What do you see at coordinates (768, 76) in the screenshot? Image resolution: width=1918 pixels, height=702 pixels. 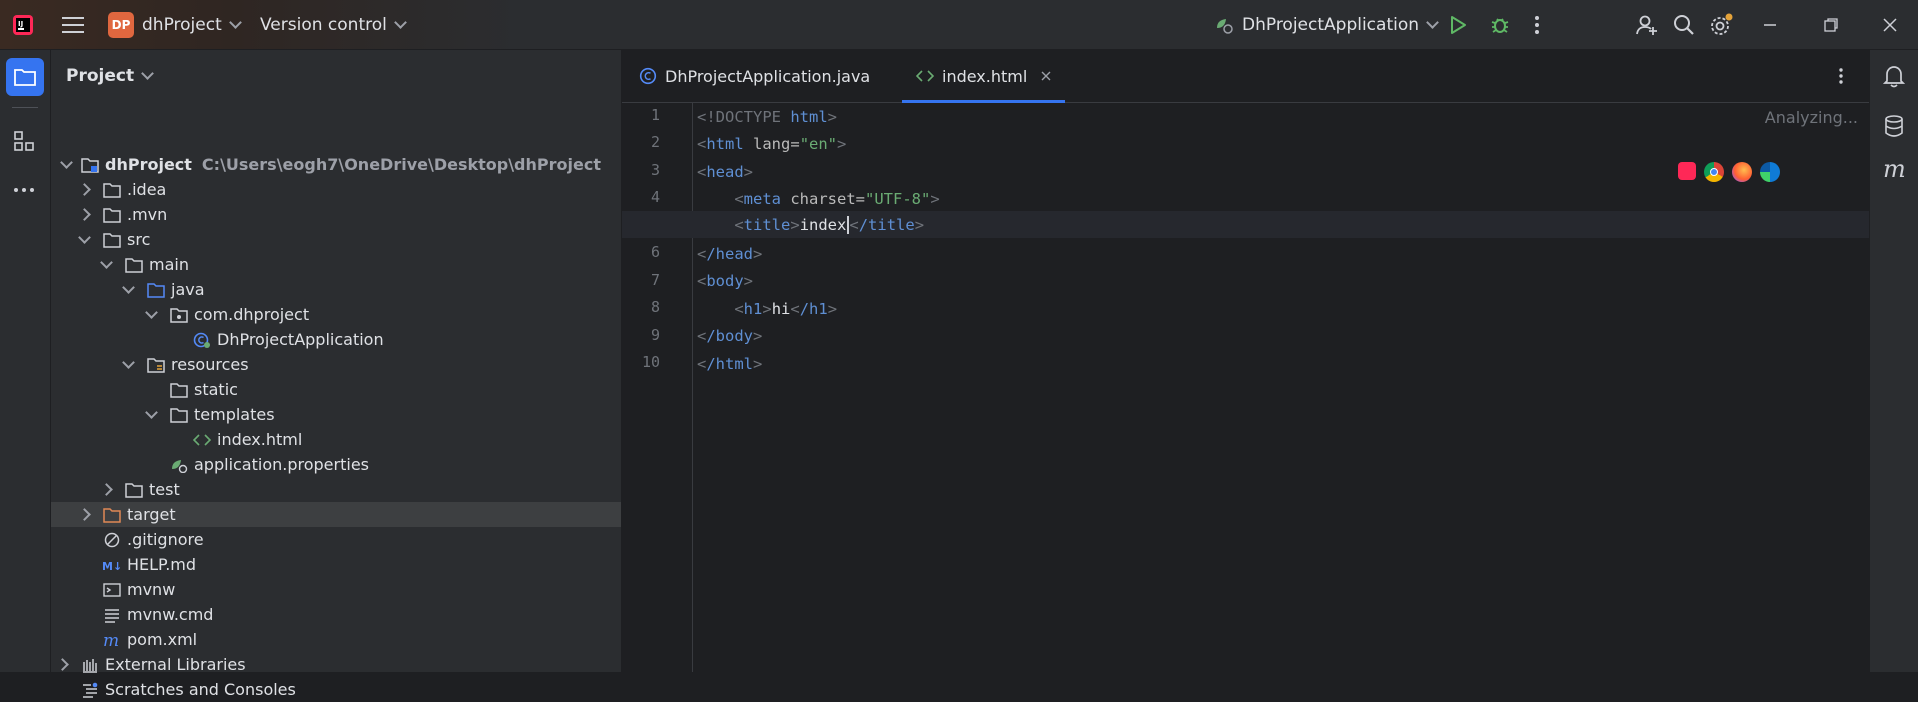 I see `tab-label: DhProjectApplication.java` at bounding box center [768, 76].